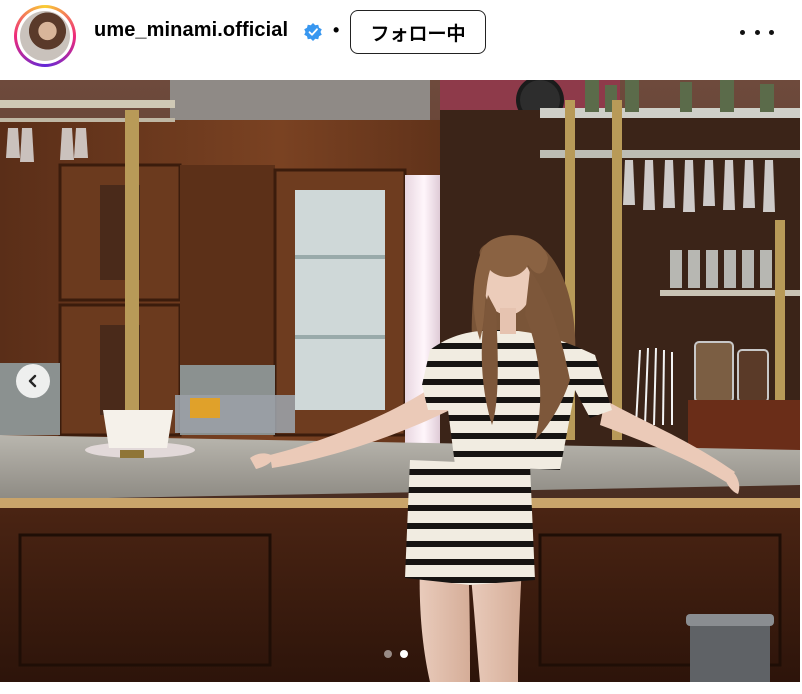 The height and width of the screenshot is (694, 802). I want to click on post-header: ume_minami.official • フォロー中, so click(401, 40).